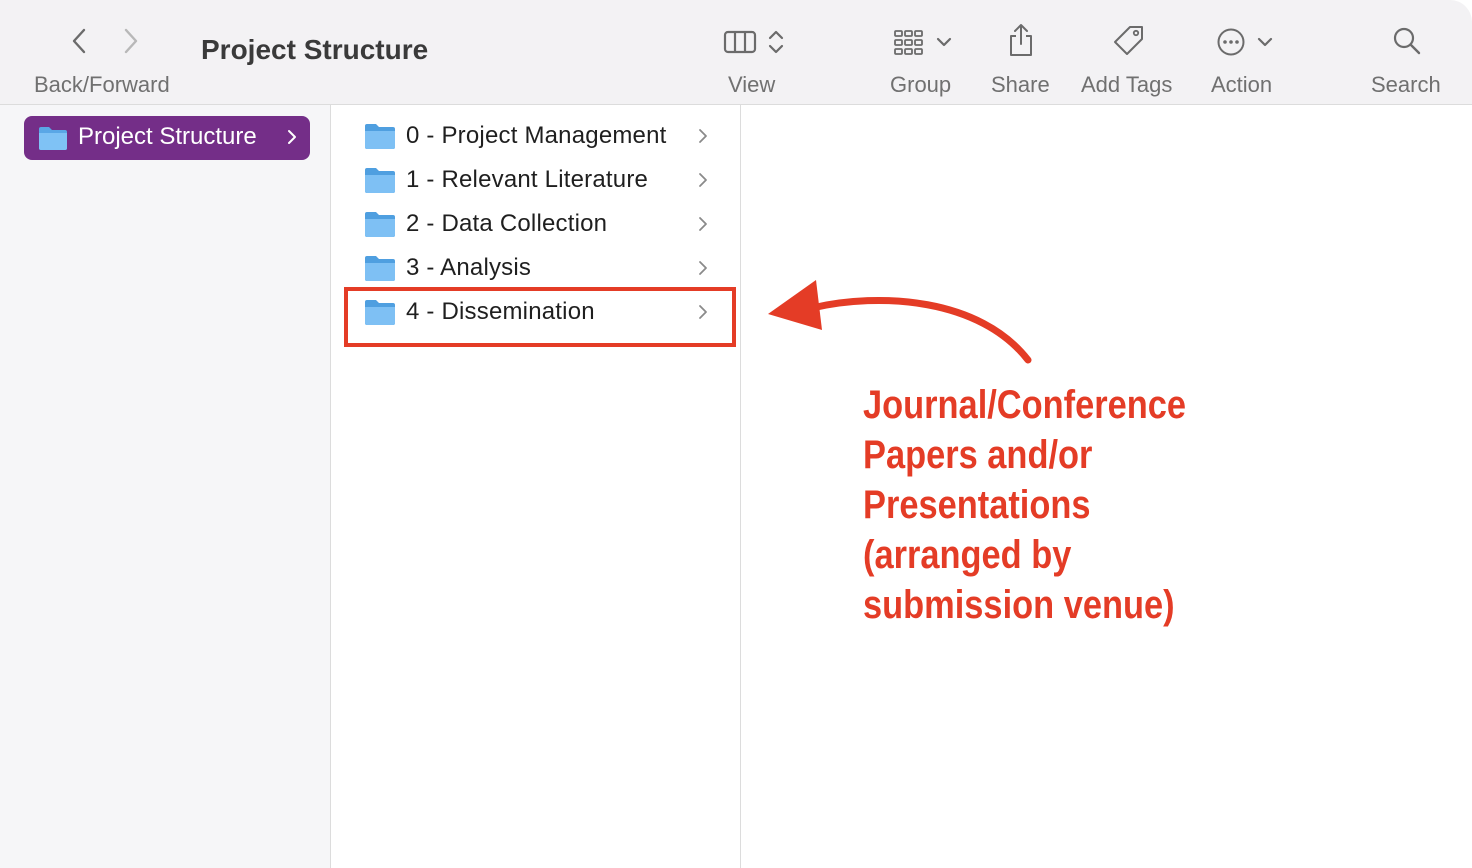 Image resolution: width=1472 pixels, height=868 pixels. What do you see at coordinates (1025, 405) in the screenshot?
I see `annotation-line: Journal/Conference` at bounding box center [1025, 405].